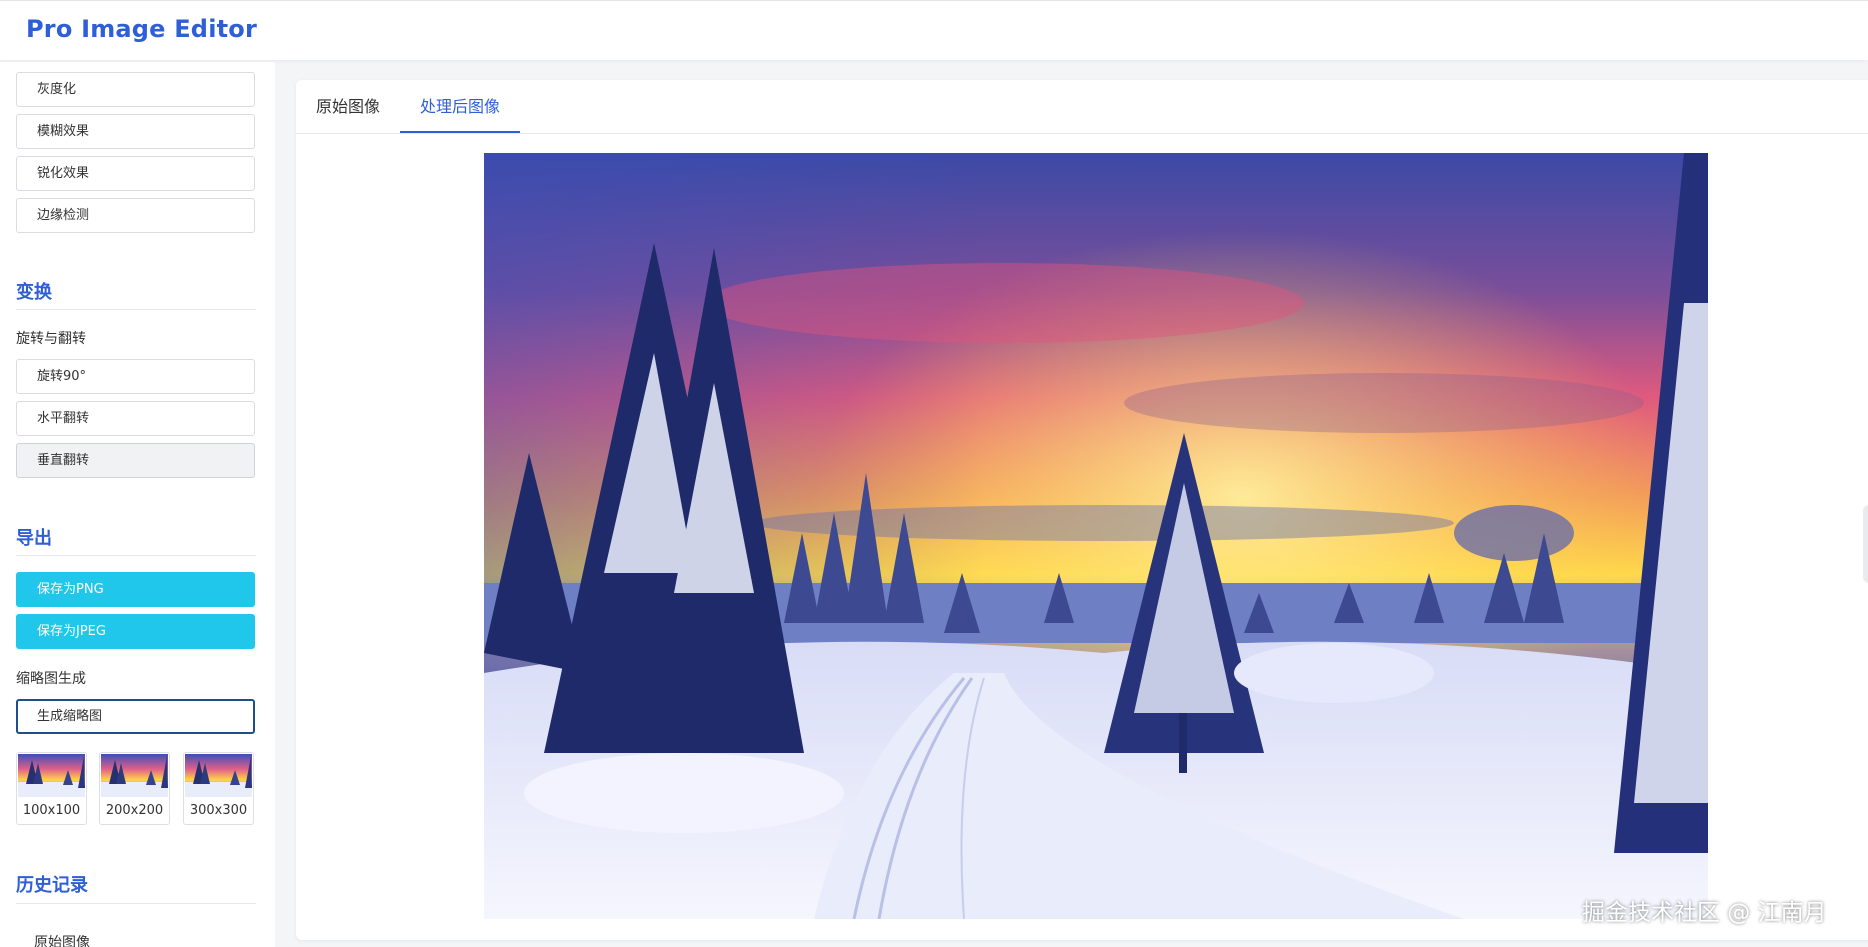  What do you see at coordinates (135, 215) in the screenshot?
I see `edge-detect-button: 边缘检测` at bounding box center [135, 215].